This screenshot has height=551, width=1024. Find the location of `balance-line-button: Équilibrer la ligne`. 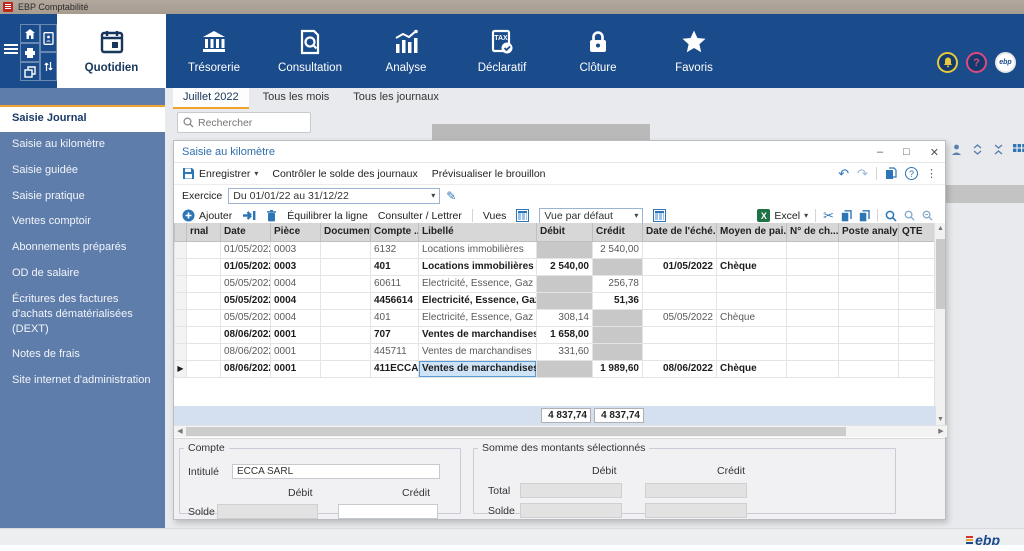

balance-line-button: Équilibrer la ligne is located at coordinates (327, 216).